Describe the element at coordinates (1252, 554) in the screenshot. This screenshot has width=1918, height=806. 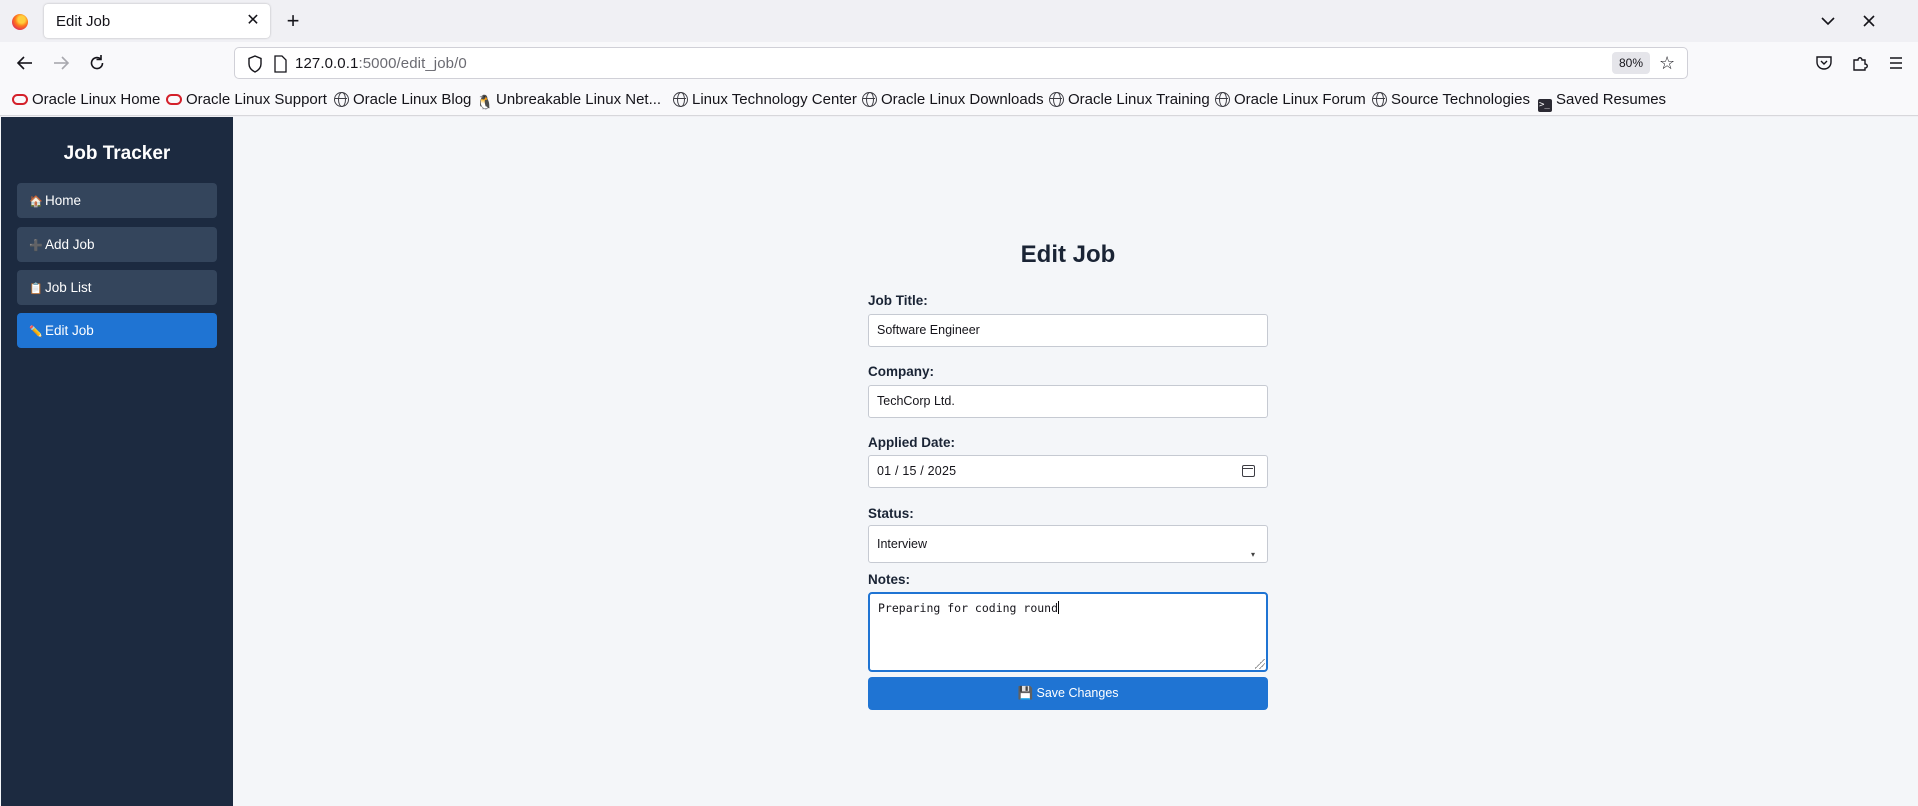
I see `chevron-down-icon: ▾` at that location.